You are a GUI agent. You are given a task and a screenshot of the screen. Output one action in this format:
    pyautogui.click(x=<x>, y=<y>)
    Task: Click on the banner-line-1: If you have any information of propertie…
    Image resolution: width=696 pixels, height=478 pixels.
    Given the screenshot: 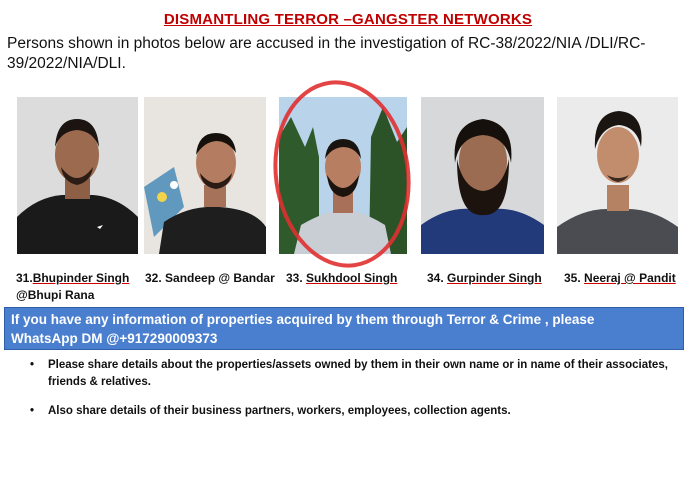 What is the action you would take?
    pyautogui.click(x=303, y=319)
    